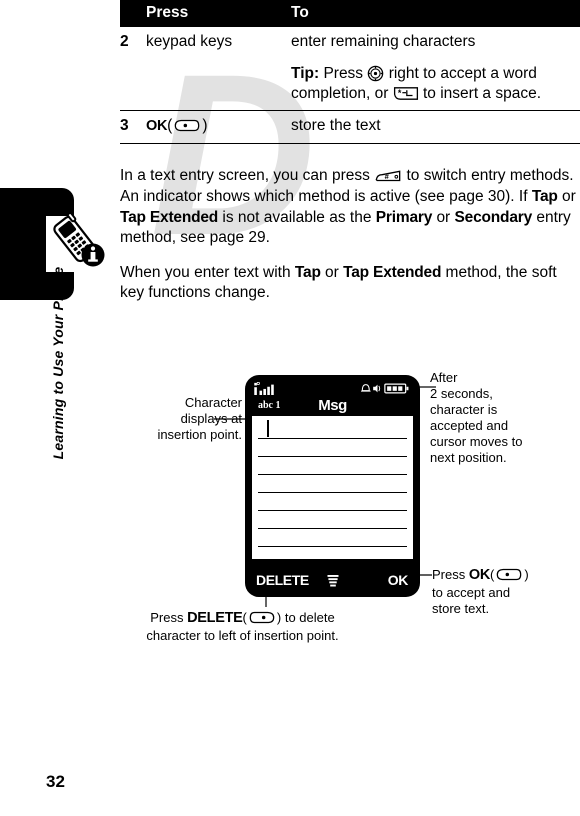 The height and width of the screenshot is (816, 580). What do you see at coordinates (124, 41) in the screenshot?
I see `step-number: 2` at bounding box center [124, 41].